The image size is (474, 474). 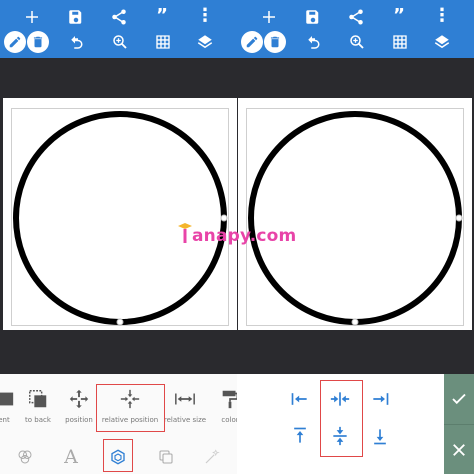 What do you see at coordinates (118, 29) in the screenshot?
I see `toolbar-left: ” ⋮` at bounding box center [118, 29].